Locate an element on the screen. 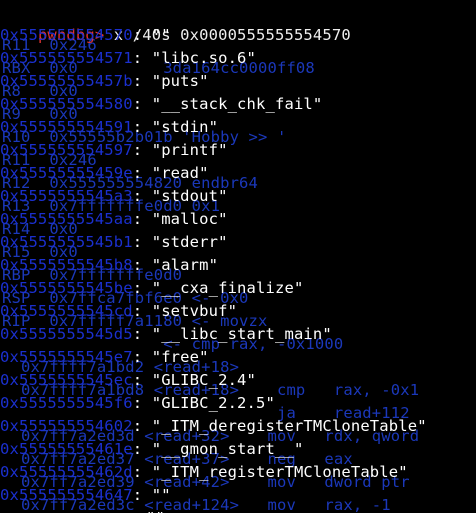  row-string-value: "GLIBC_2.2.5" is located at coordinates (213, 403).